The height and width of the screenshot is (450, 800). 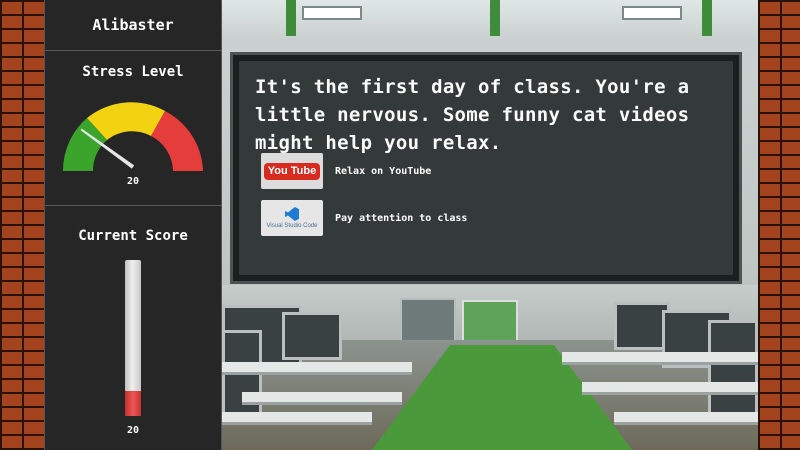 I want to click on classroom-screen, so click(x=428, y=320).